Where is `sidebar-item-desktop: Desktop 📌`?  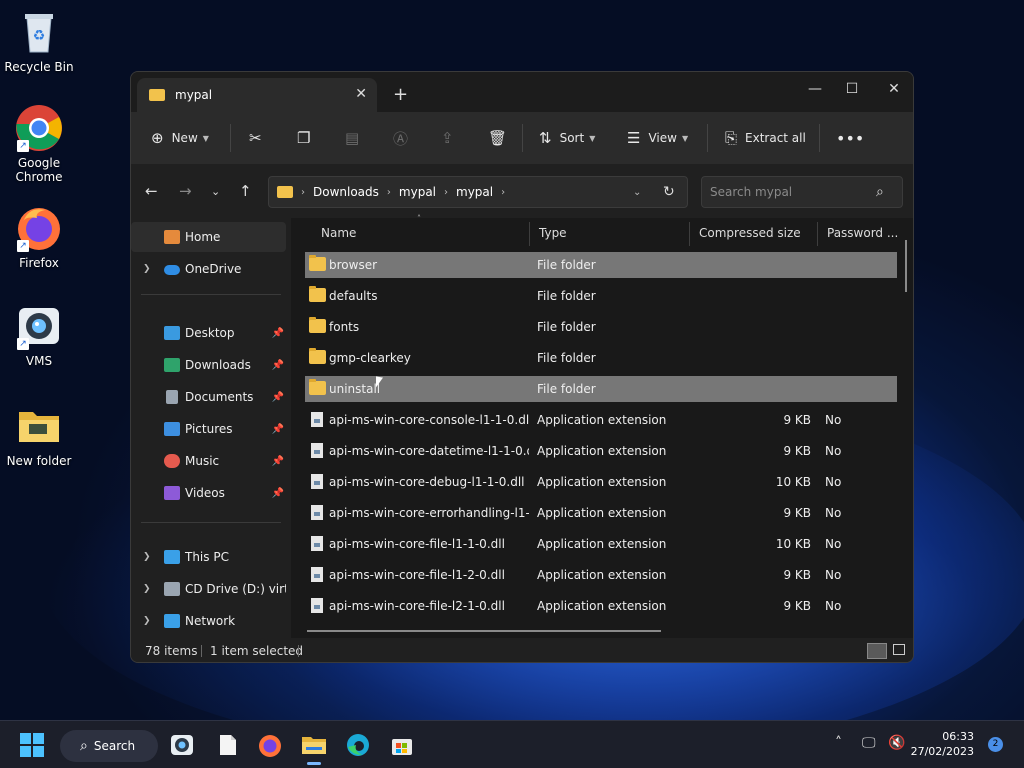
sidebar-item-desktop: Desktop 📌 is located at coordinates (208, 333).